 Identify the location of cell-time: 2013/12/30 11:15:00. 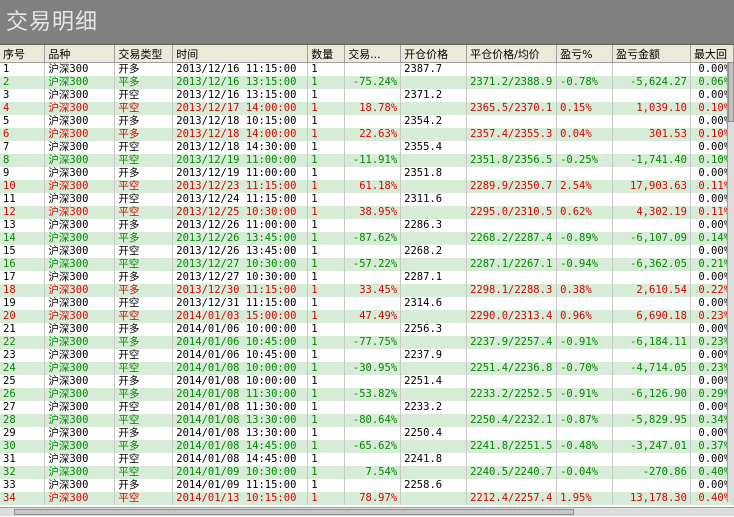
(240, 290).